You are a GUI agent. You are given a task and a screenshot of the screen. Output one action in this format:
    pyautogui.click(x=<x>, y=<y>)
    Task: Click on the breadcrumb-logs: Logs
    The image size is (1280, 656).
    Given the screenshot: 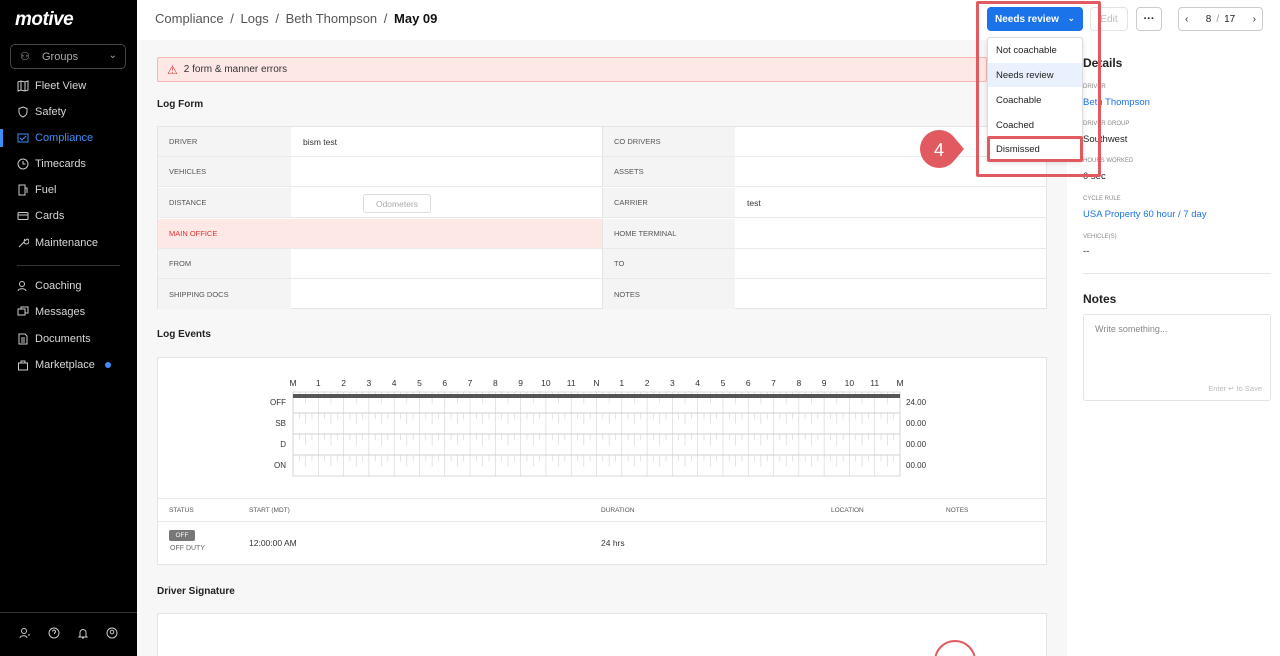 What is the action you would take?
    pyautogui.click(x=255, y=18)
    